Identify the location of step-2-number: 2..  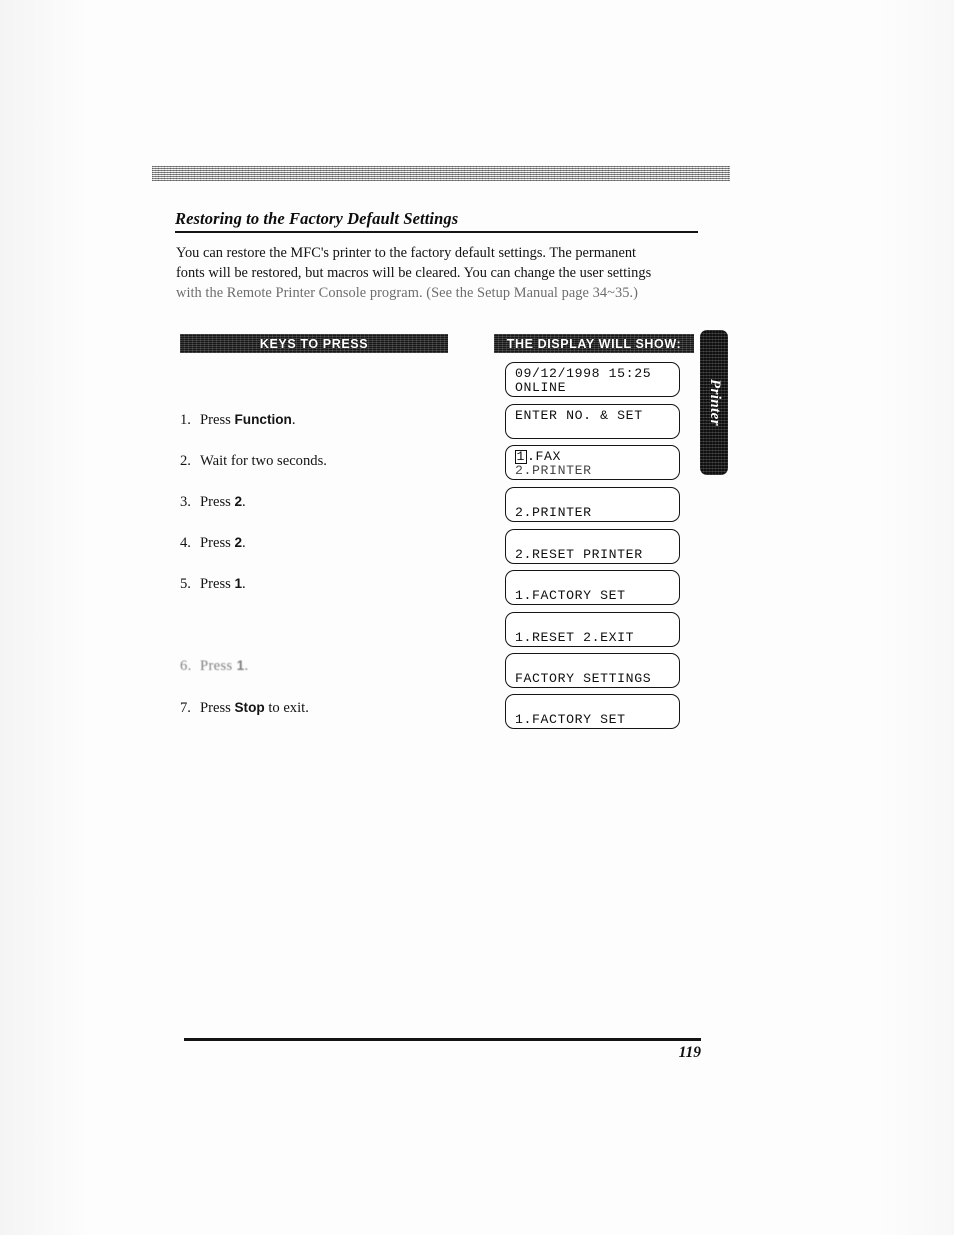
(185, 461).